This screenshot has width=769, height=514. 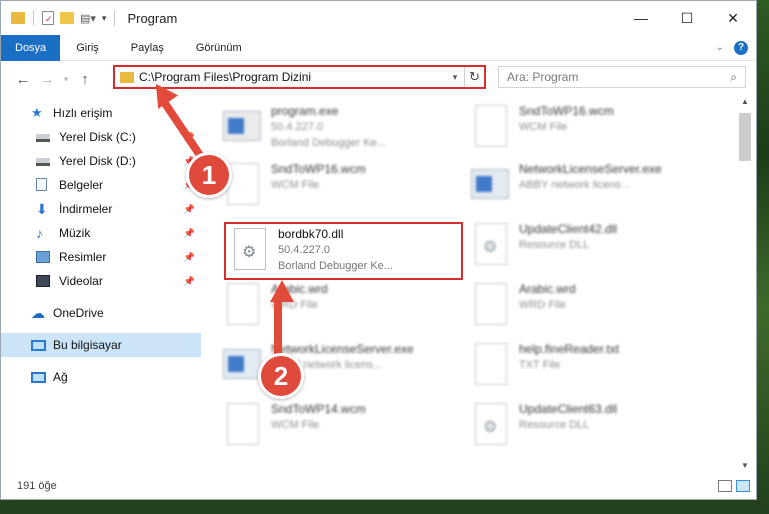 I want to click on tab-home: Giriş, so click(x=87, y=48).